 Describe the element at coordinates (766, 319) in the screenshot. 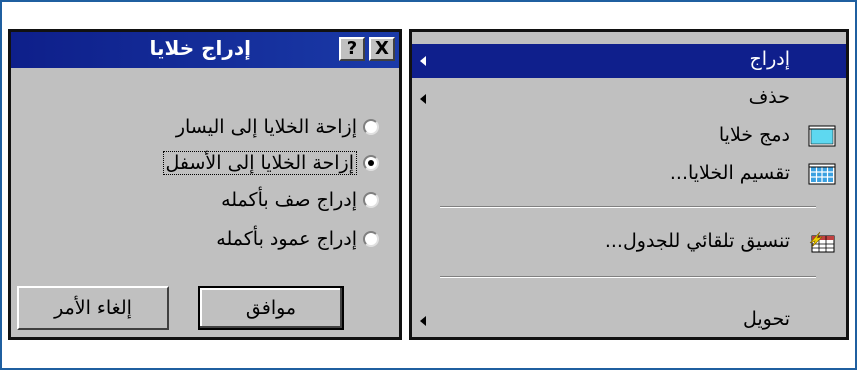

I see `menu-item-convert-label: تحويل` at that location.